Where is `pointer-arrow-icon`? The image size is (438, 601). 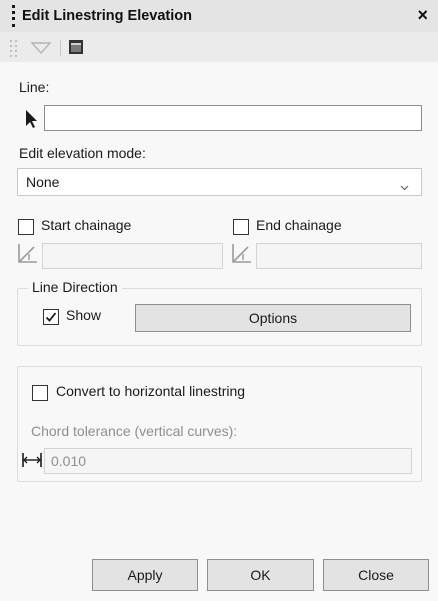
pointer-arrow-icon is located at coordinates (32, 119).